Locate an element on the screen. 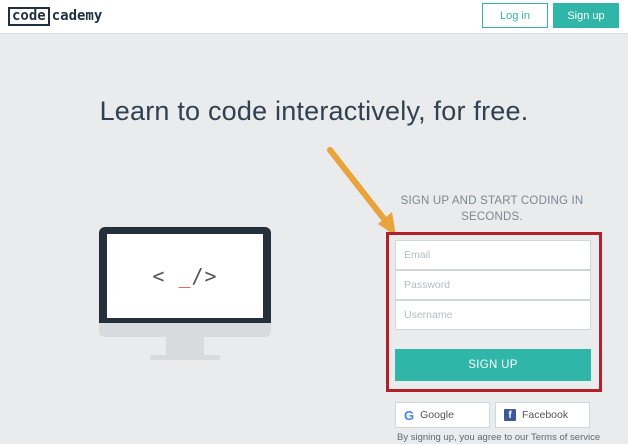  monitor-screen: < _/> is located at coordinates (185, 276).